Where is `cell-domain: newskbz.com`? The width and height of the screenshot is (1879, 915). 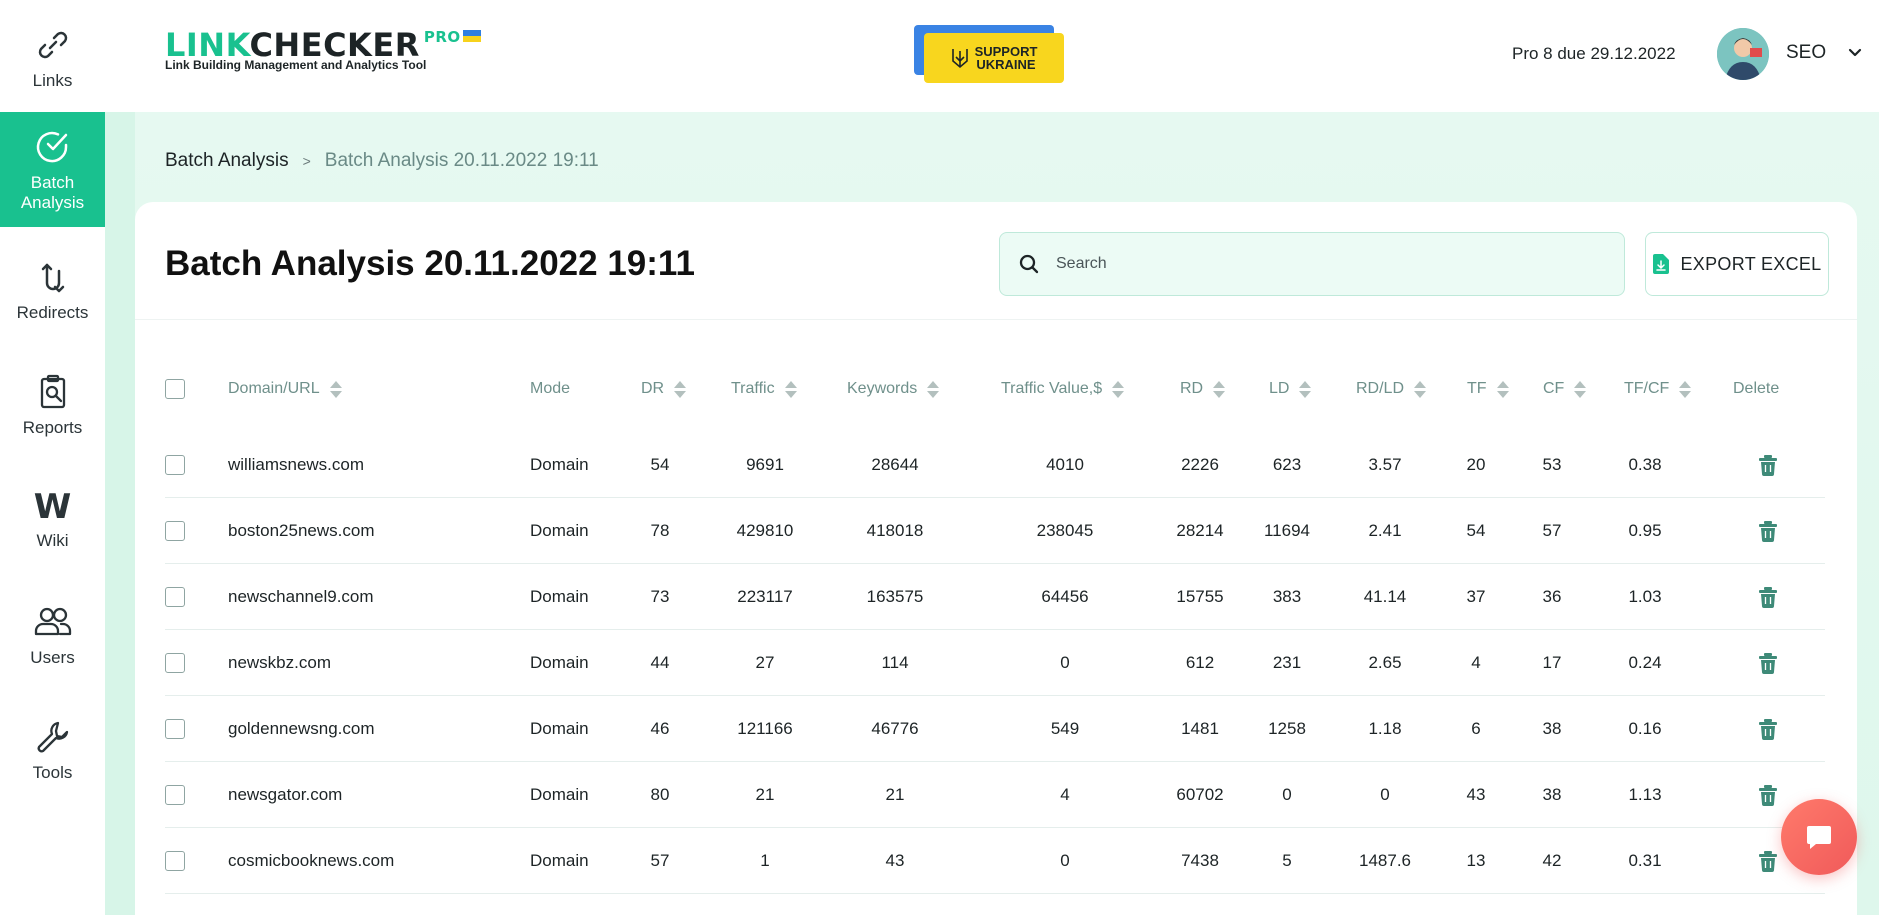 cell-domain: newskbz.com is located at coordinates (358, 663).